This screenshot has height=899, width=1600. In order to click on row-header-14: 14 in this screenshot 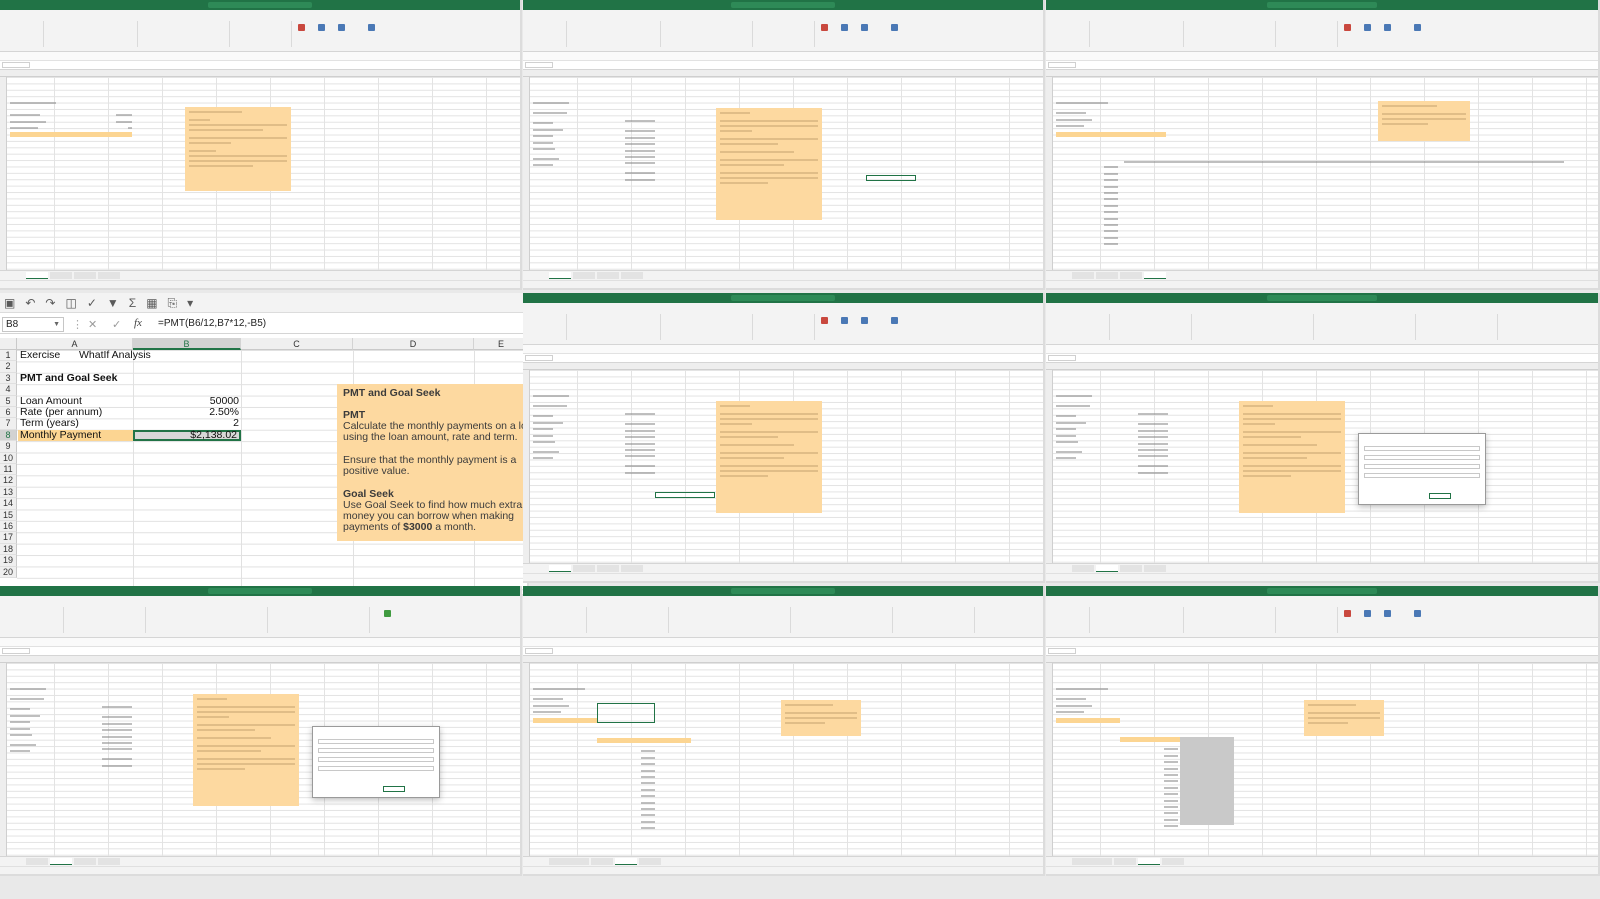, I will do `click(8, 504)`.